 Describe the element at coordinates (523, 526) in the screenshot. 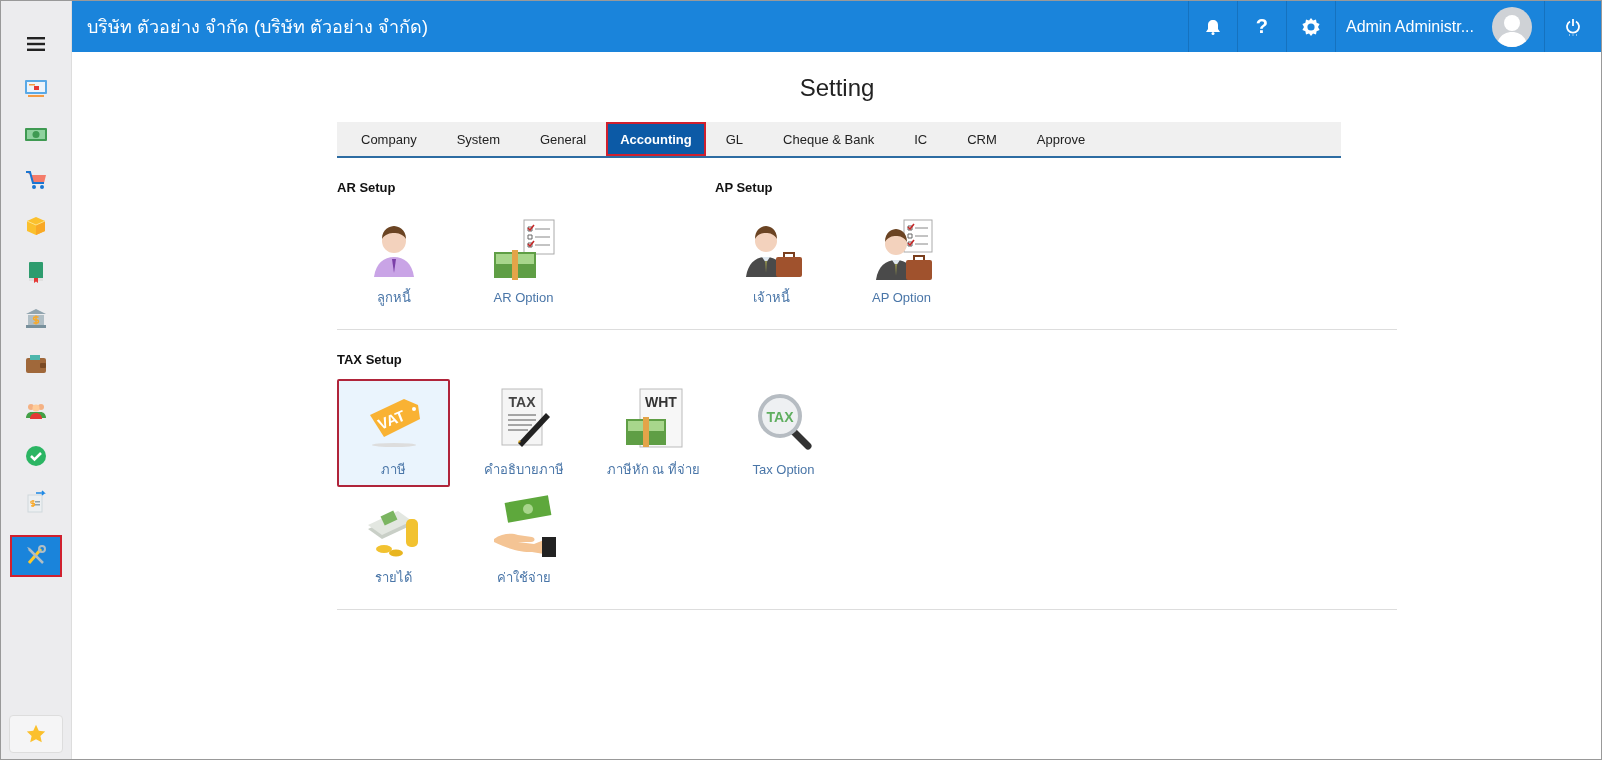

I see `hand-money-icon` at that location.